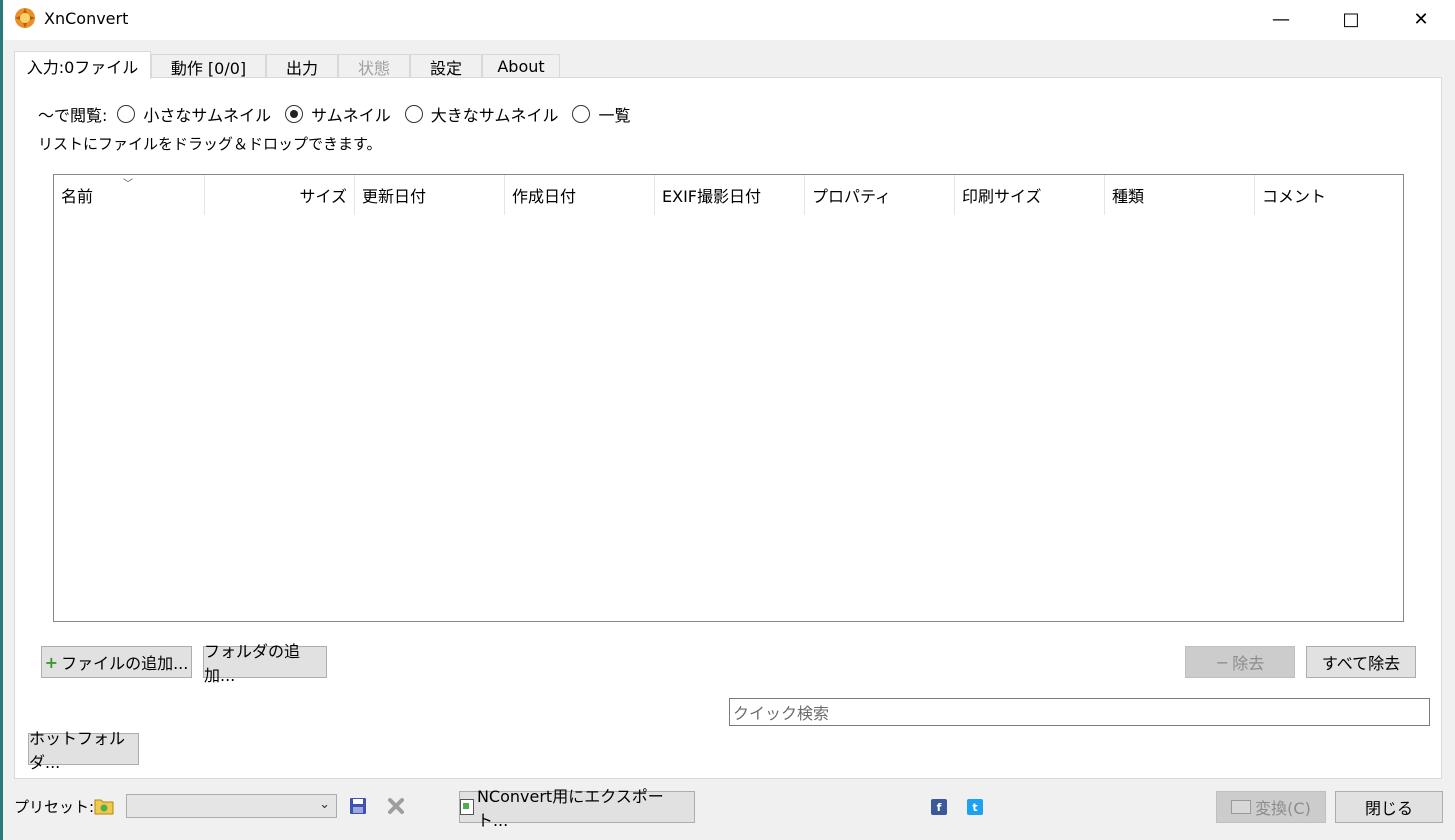  I want to click on close-button: 閉じる, so click(1389, 807).